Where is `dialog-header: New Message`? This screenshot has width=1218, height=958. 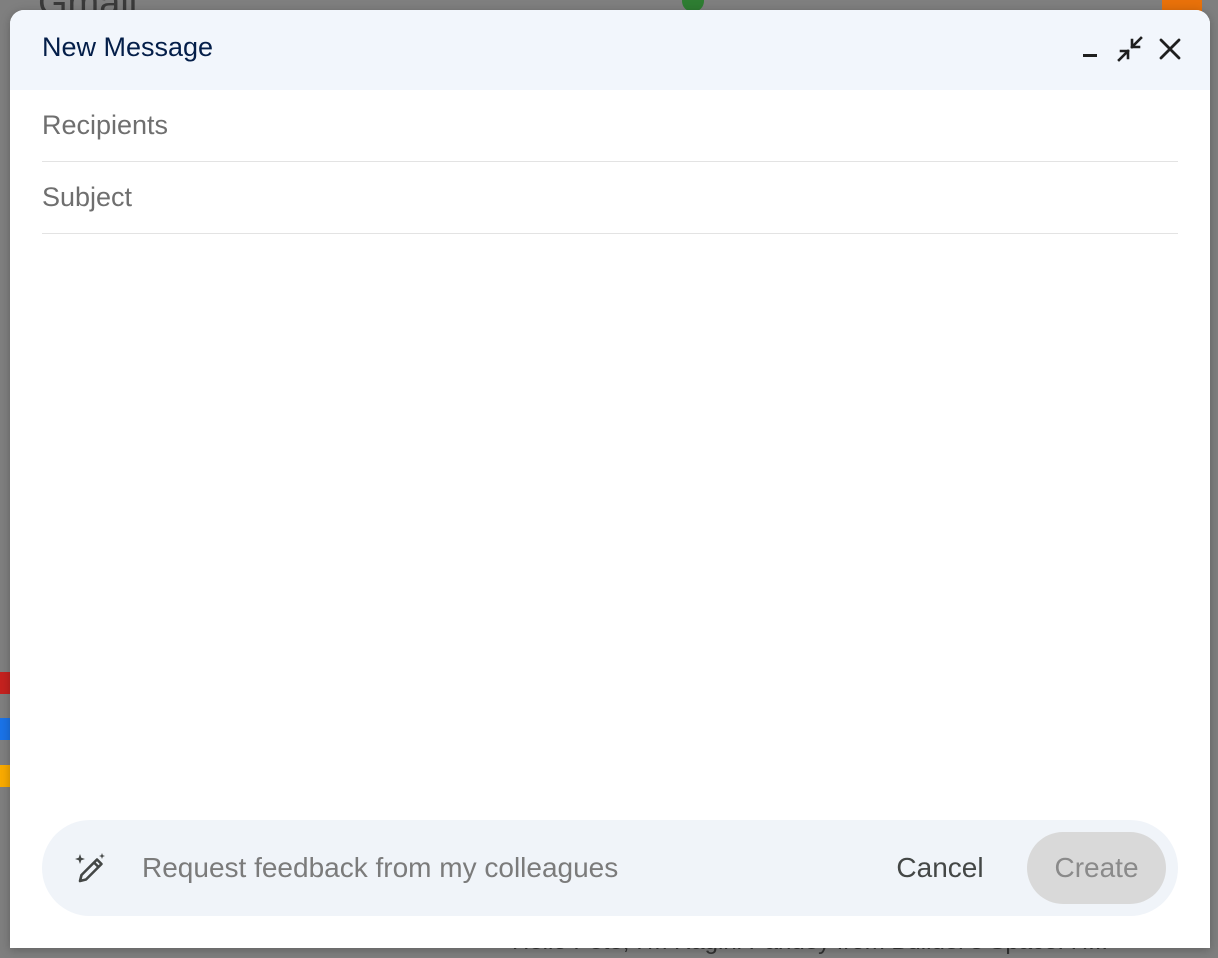 dialog-header: New Message is located at coordinates (610, 50).